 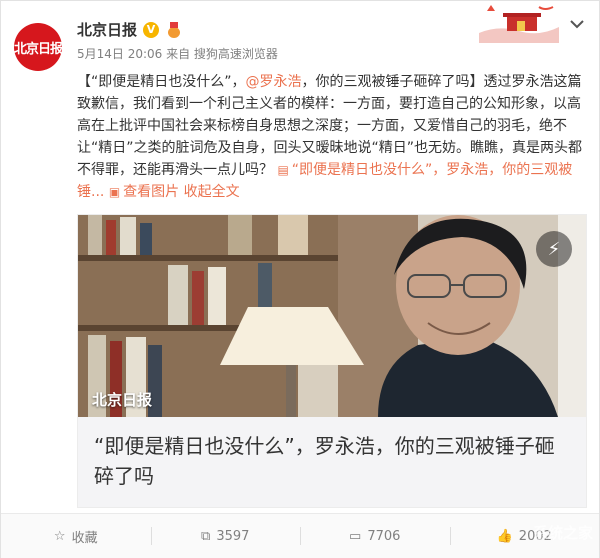 I want to click on image-icon: ▣, so click(x=114, y=192).